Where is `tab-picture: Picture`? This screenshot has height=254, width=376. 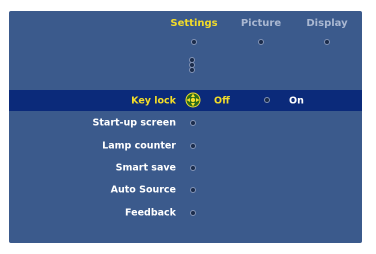 tab-picture: Picture is located at coordinates (261, 23).